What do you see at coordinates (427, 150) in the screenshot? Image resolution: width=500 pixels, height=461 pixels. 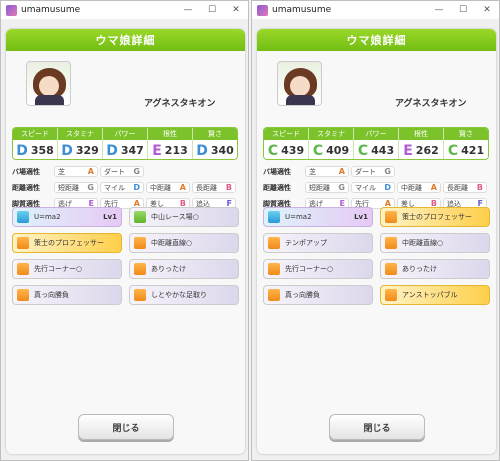 I see `stat-value: 262` at bounding box center [427, 150].